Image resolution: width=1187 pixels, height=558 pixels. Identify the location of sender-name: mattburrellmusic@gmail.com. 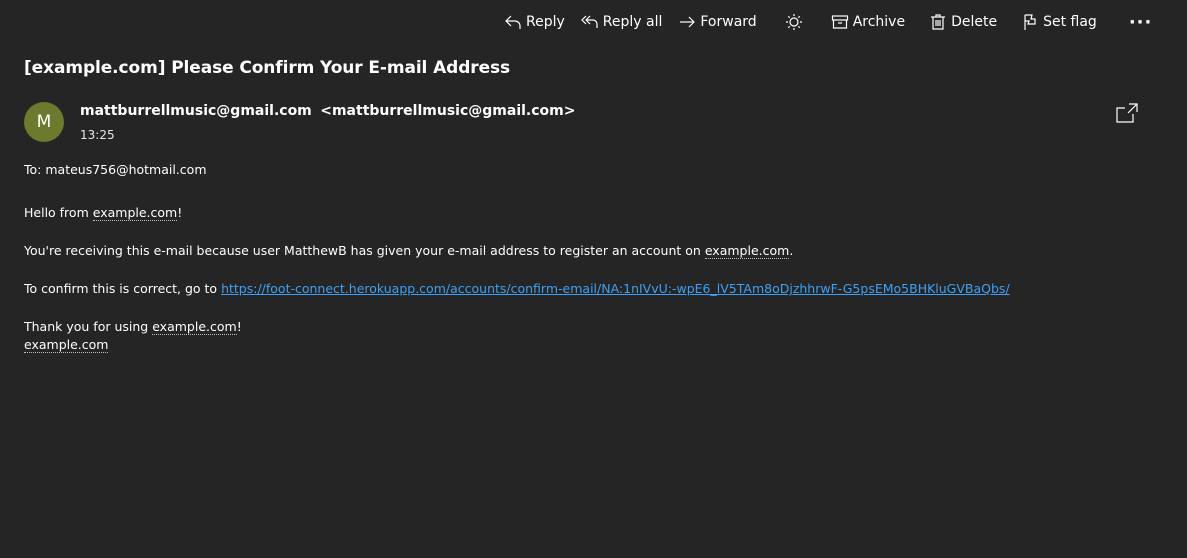
(196, 111).